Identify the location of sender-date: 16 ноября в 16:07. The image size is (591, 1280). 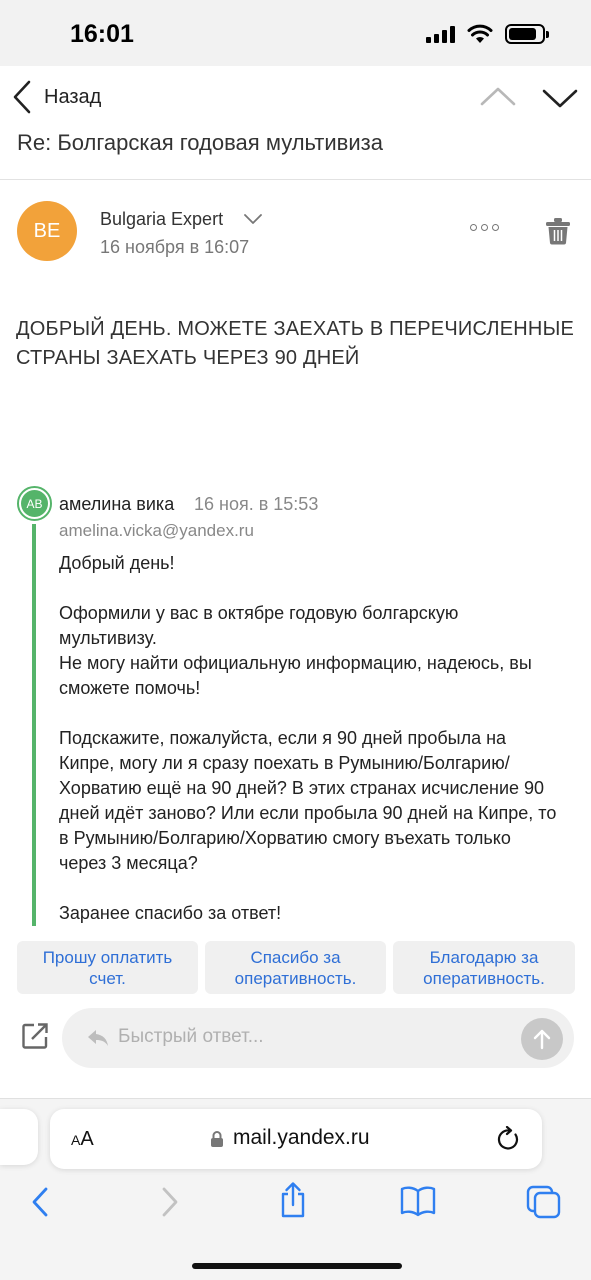
(175, 247).